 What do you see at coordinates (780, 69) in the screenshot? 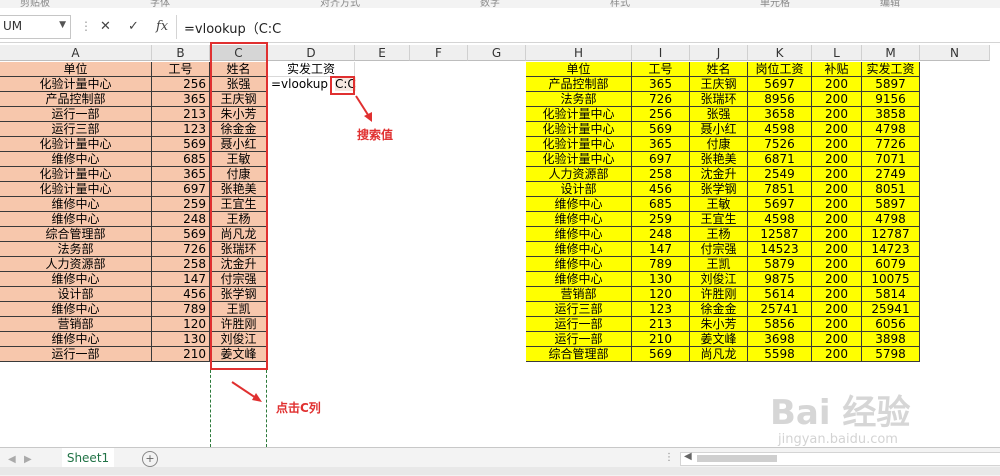
I see `header-cell: 岗位工资` at bounding box center [780, 69].